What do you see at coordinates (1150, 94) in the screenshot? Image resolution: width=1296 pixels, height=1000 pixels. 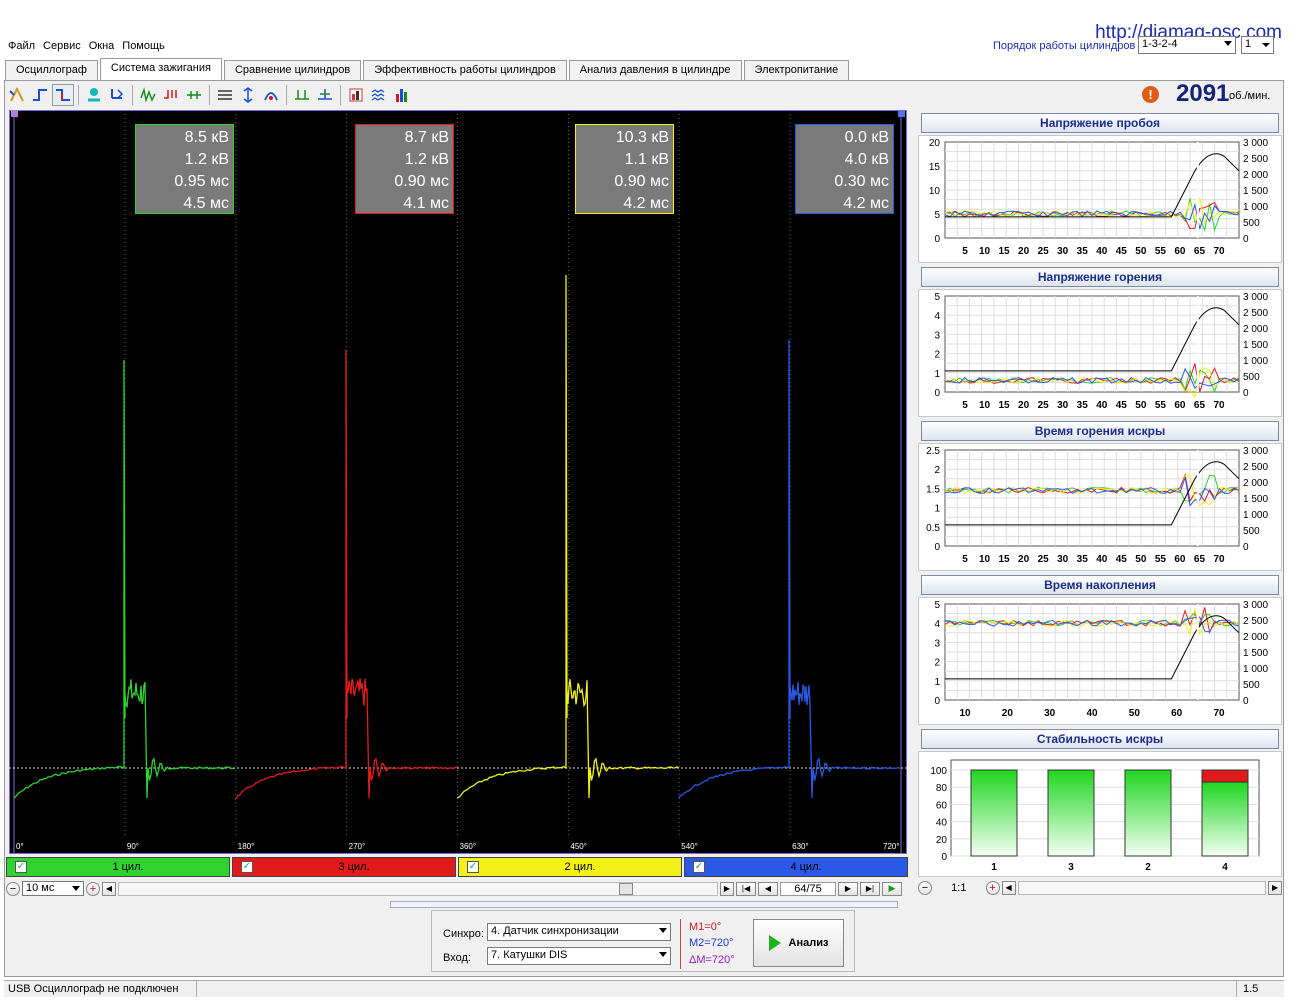 I see `warning-icon: !` at bounding box center [1150, 94].